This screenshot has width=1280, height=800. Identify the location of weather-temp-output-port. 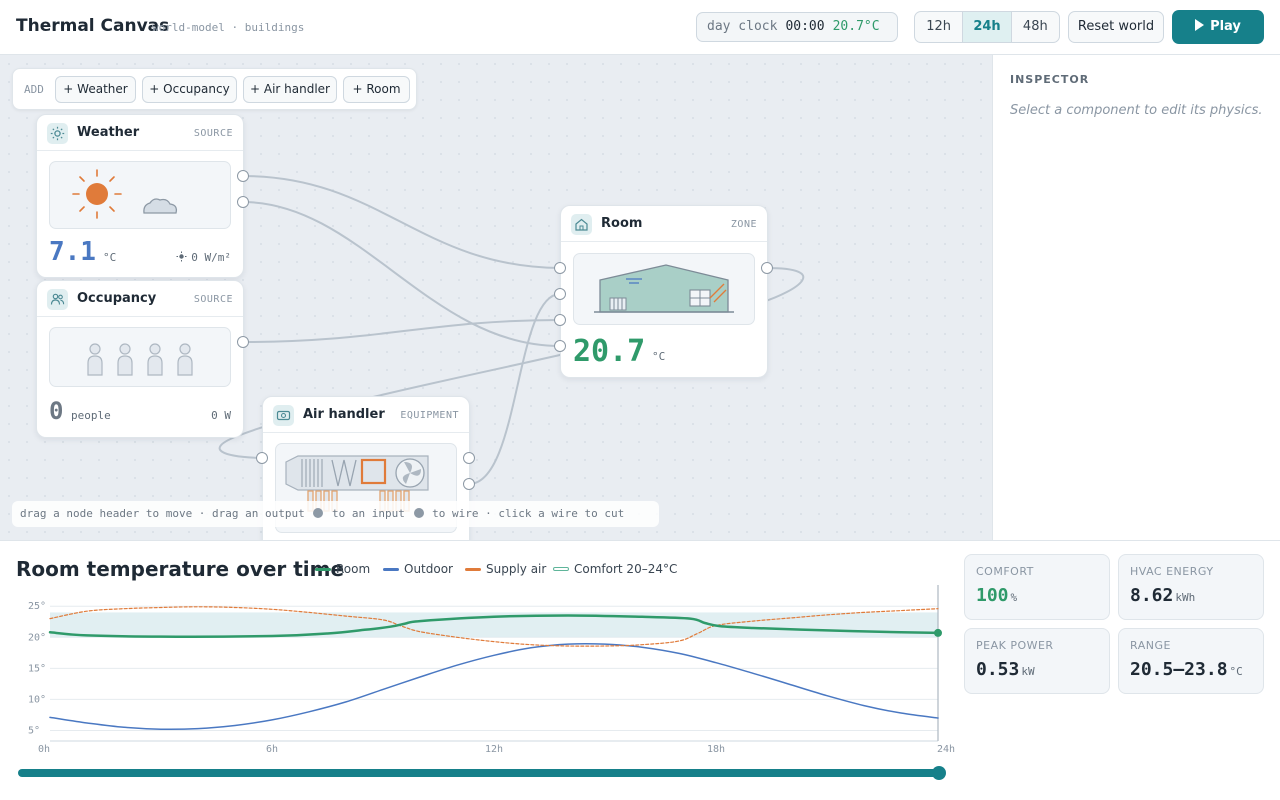
(243, 176).